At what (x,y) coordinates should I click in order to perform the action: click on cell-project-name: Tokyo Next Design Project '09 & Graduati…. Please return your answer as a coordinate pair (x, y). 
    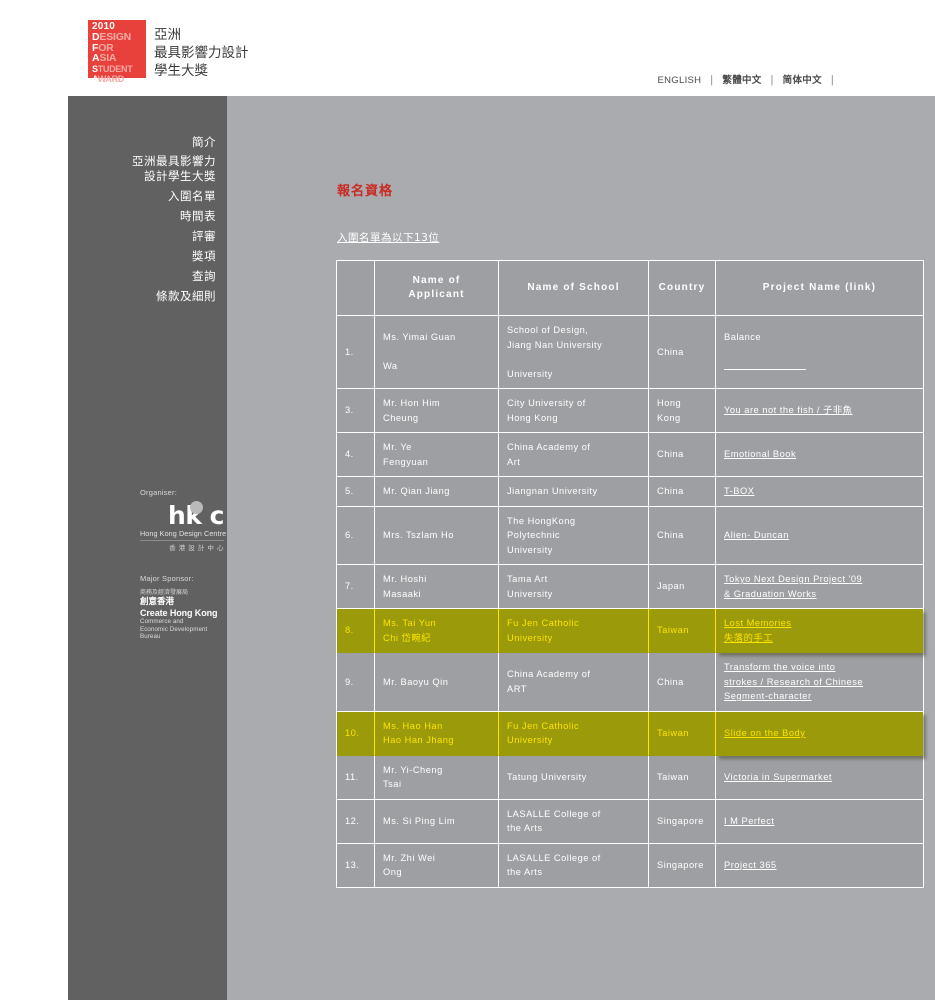
    Looking at the image, I should click on (819, 587).